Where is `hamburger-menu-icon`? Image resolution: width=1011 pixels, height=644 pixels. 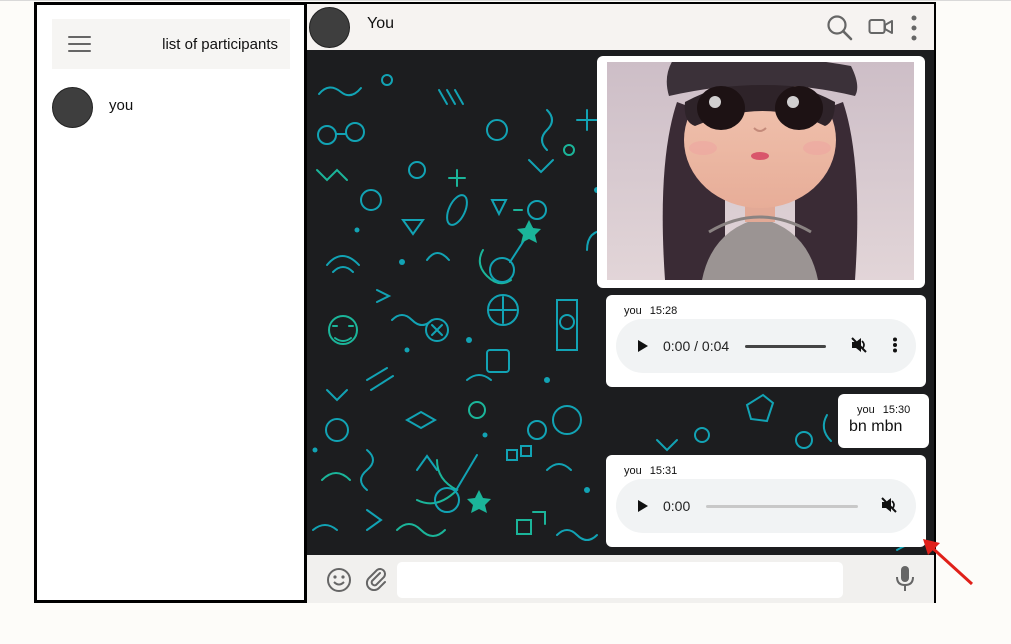 hamburger-menu-icon is located at coordinates (79, 44).